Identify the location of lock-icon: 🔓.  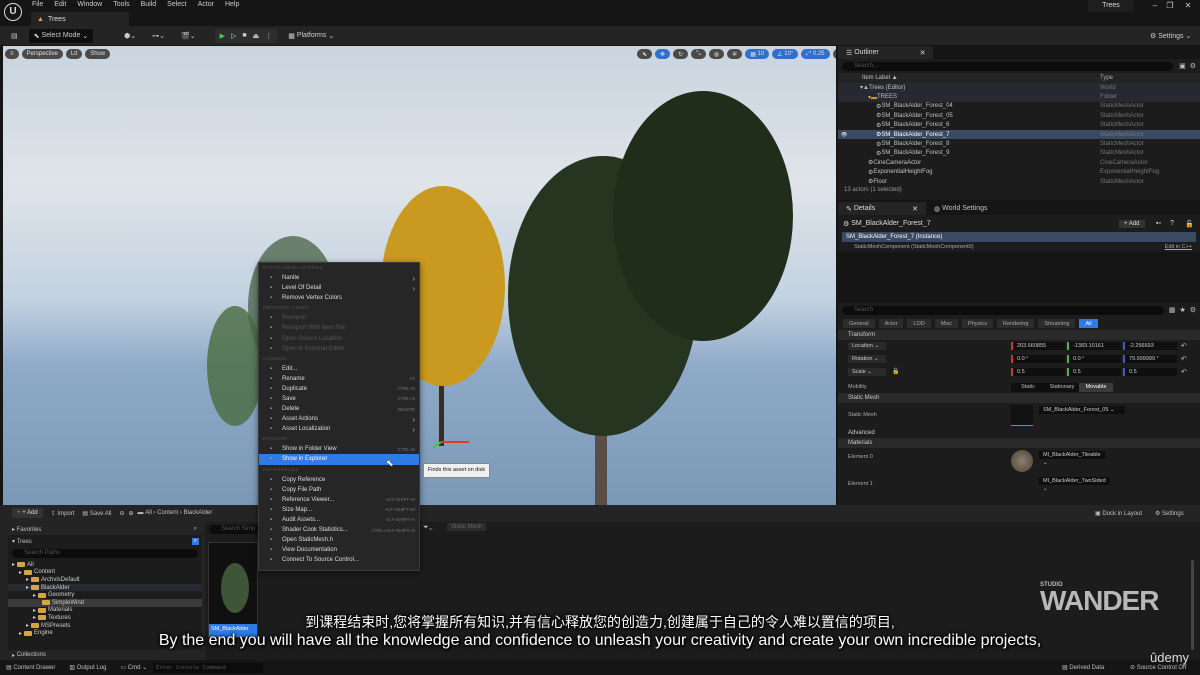
(895, 371).